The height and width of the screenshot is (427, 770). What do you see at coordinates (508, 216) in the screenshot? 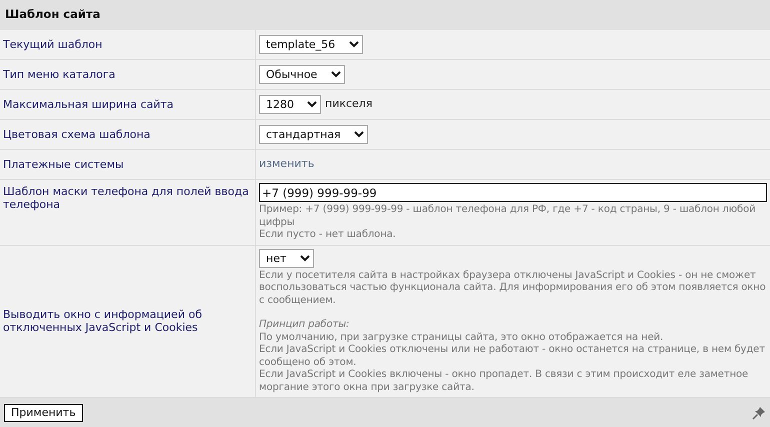
I see `help-text: Пример: +7 (999) 999-99-99 - шаблон телефона для РФ, где +7 - код страны, 9 - шаблон любой цифры` at bounding box center [508, 216].